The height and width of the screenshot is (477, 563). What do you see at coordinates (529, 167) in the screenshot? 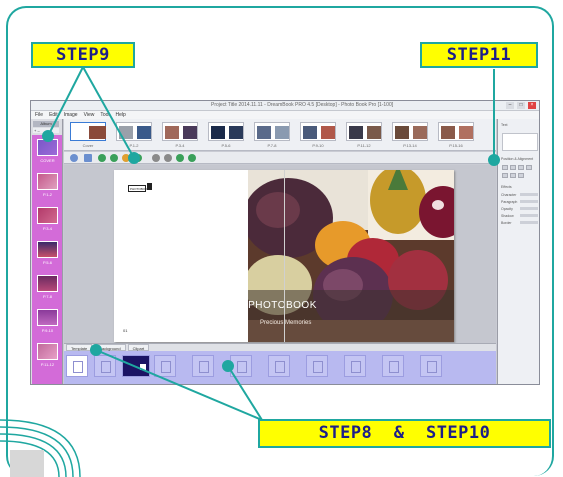
I see `align-top-button` at bounding box center [529, 167].